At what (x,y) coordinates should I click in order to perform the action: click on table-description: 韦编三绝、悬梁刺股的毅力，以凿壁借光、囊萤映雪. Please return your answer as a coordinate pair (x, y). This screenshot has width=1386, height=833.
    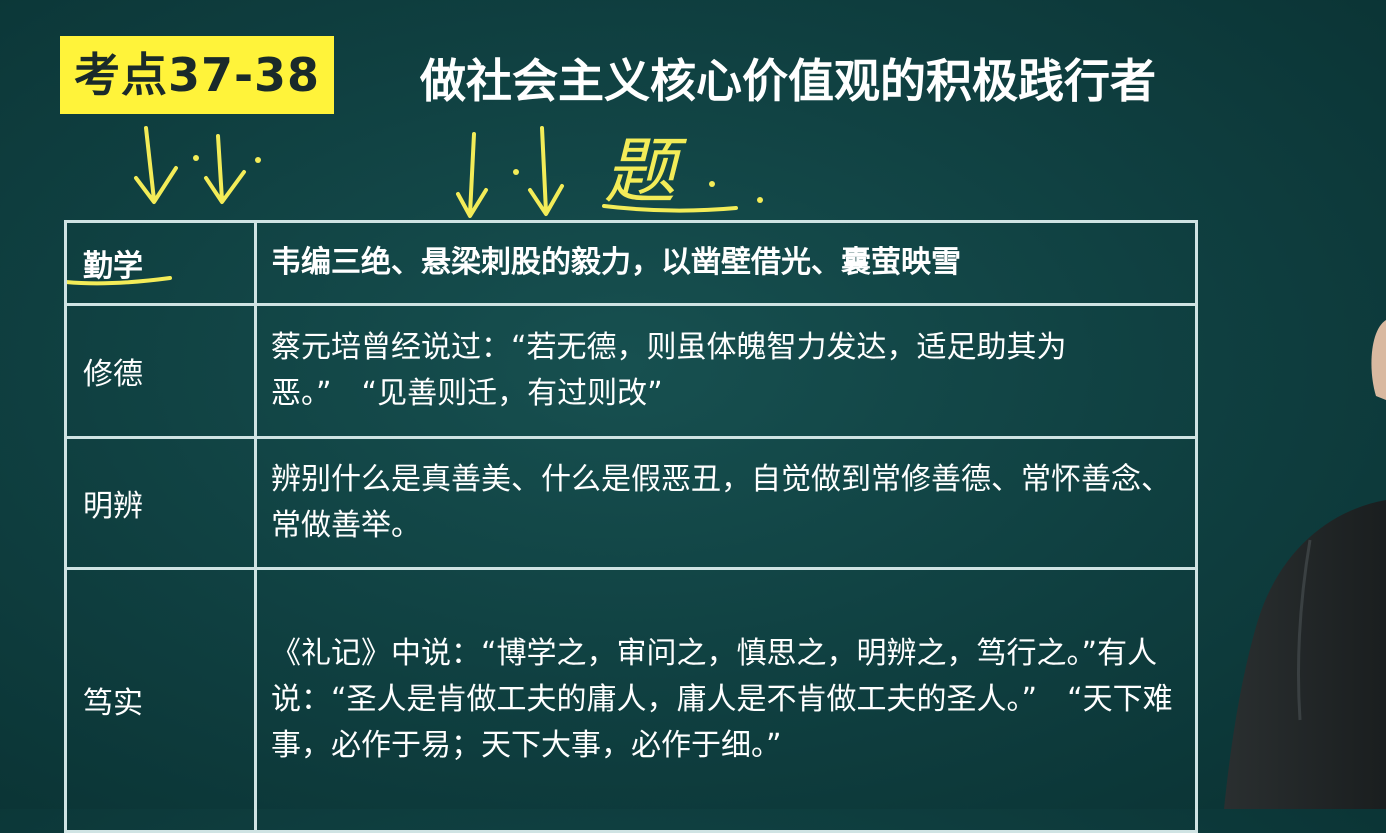
    Looking at the image, I should click on (726, 263).